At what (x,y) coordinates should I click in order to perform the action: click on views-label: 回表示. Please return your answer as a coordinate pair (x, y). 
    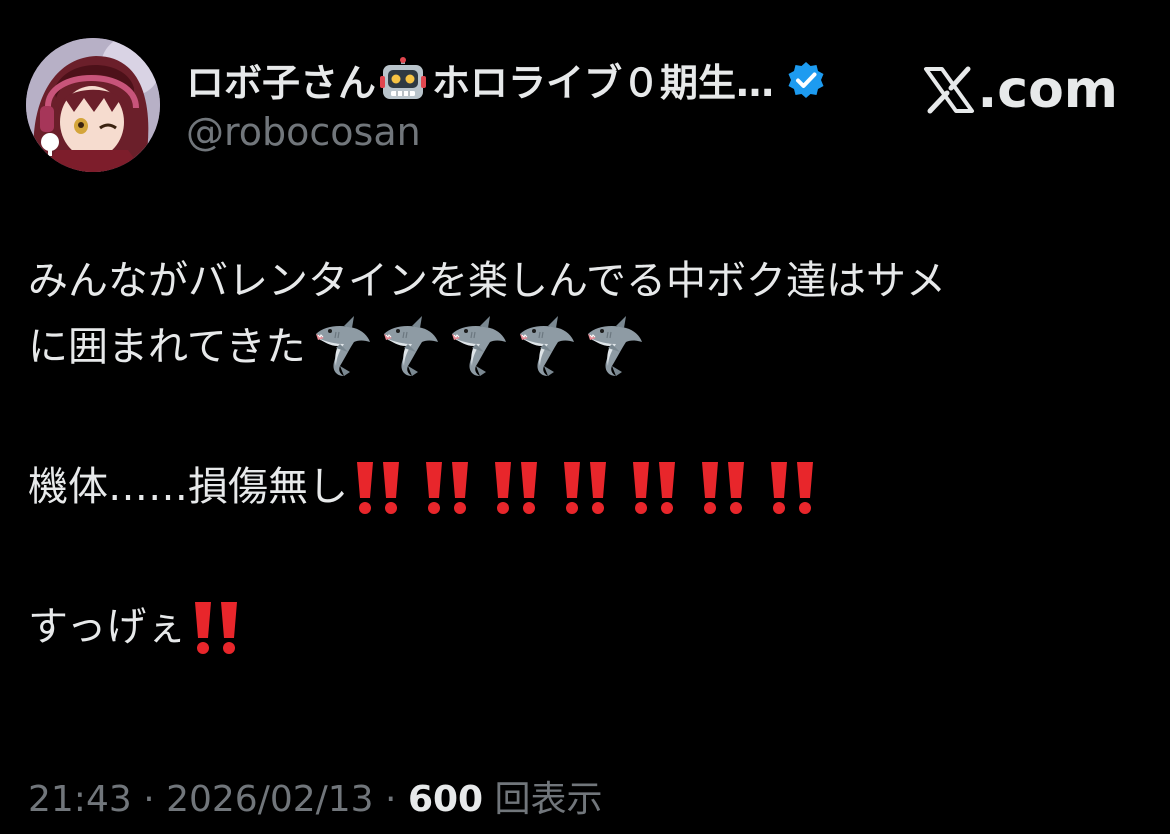
    Looking at the image, I should click on (548, 799).